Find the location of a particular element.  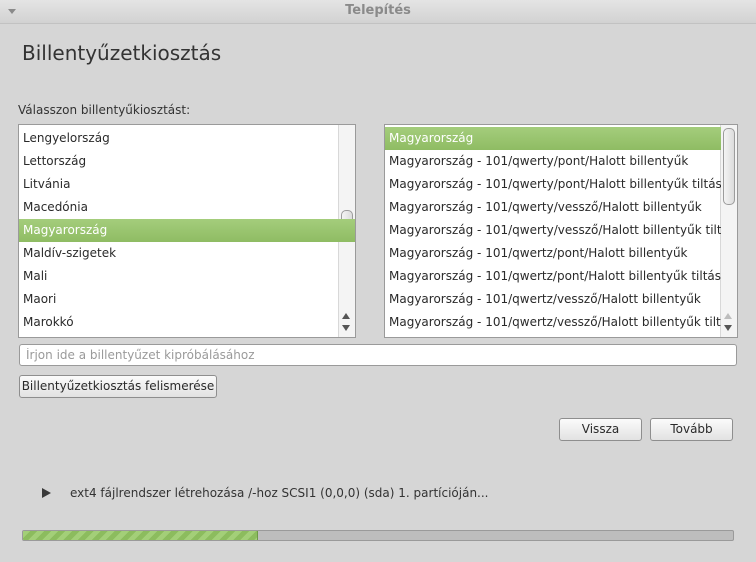

back-button: Vissza is located at coordinates (600, 429).